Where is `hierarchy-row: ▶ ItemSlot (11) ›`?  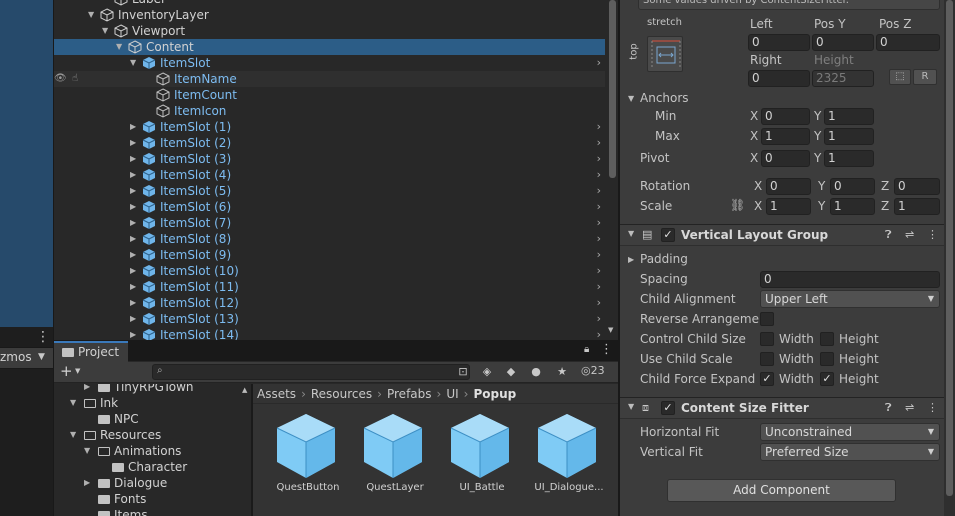 hierarchy-row: ▶ ItemSlot (11) › is located at coordinates (329, 287).